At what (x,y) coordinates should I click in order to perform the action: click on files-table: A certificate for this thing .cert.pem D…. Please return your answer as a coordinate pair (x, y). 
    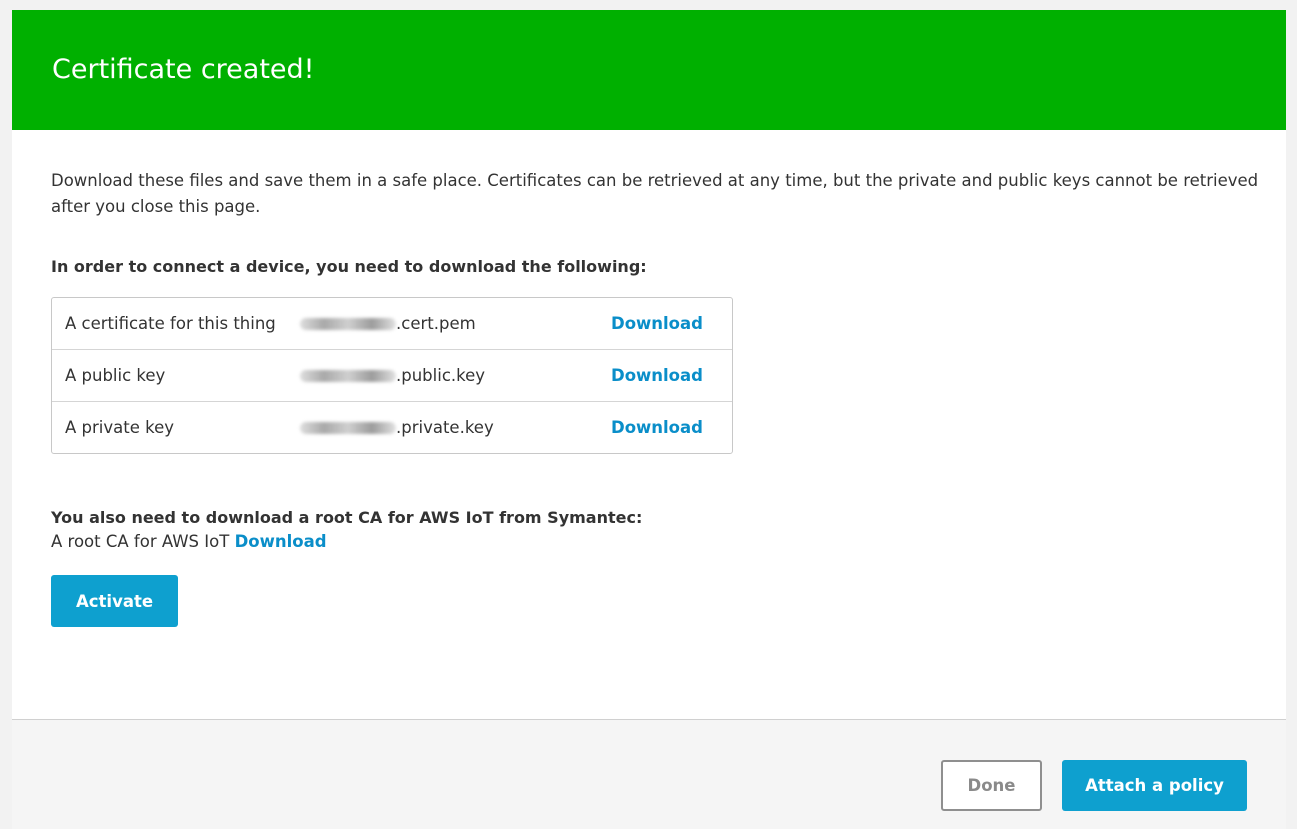
    Looking at the image, I should click on (392, 375).